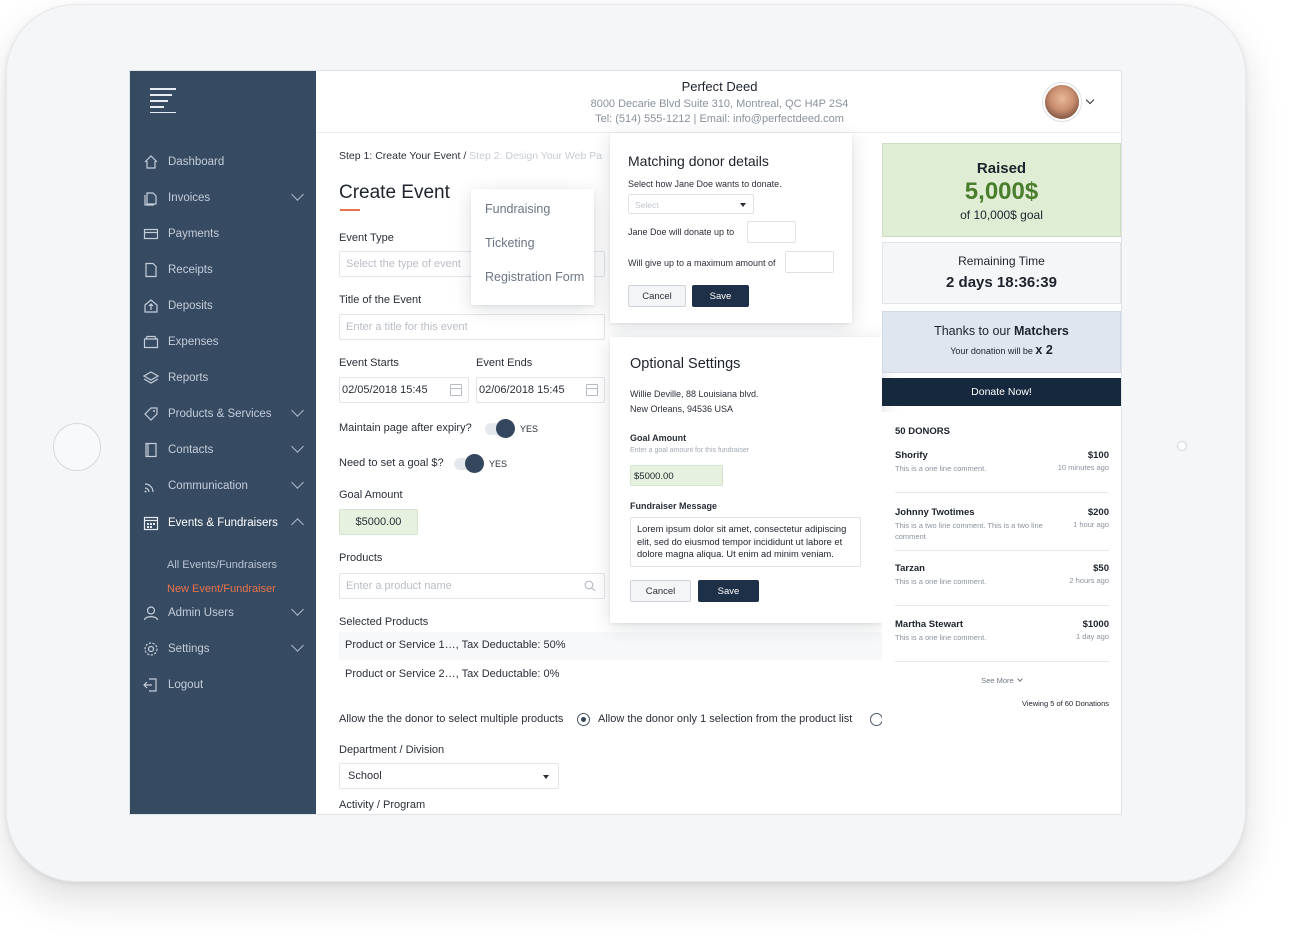 Image resolution: width=1300 pixels, height=936 pixels. Describe the element at coordinates (809, 262) in the screenshot. I see `max-amount-input` at that location.